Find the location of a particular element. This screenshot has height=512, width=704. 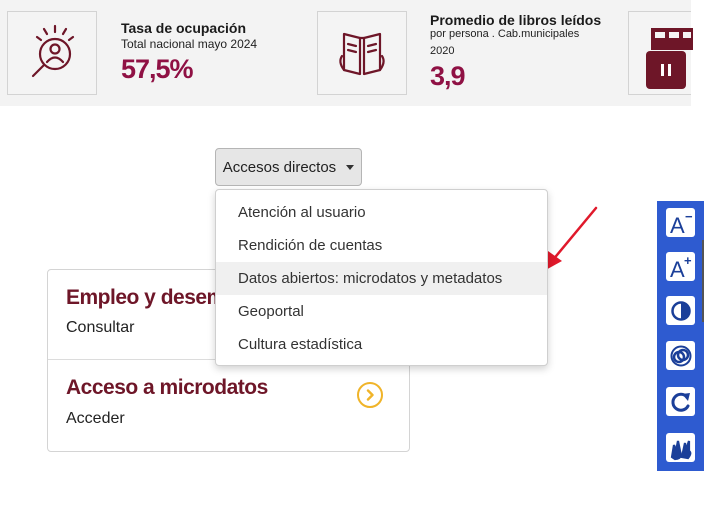

decrease-font-icon: A − is located at coordinates (681, 223).